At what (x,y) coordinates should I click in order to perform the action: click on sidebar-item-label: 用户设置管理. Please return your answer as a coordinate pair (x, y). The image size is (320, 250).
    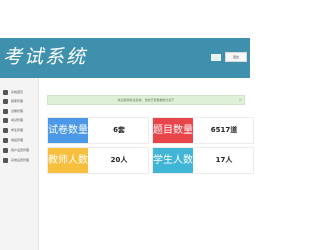
    Looking at the image, I should click on (20, 150).